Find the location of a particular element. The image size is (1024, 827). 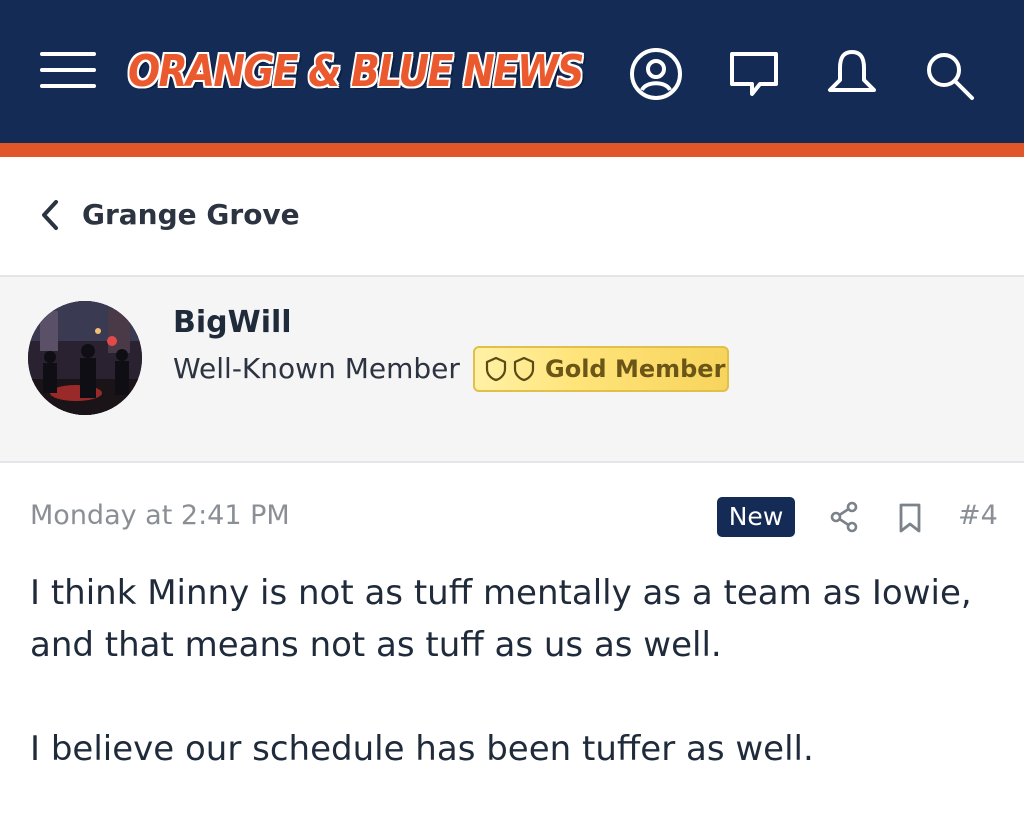

chevron-left-icon is located at coordinates (51, 215).